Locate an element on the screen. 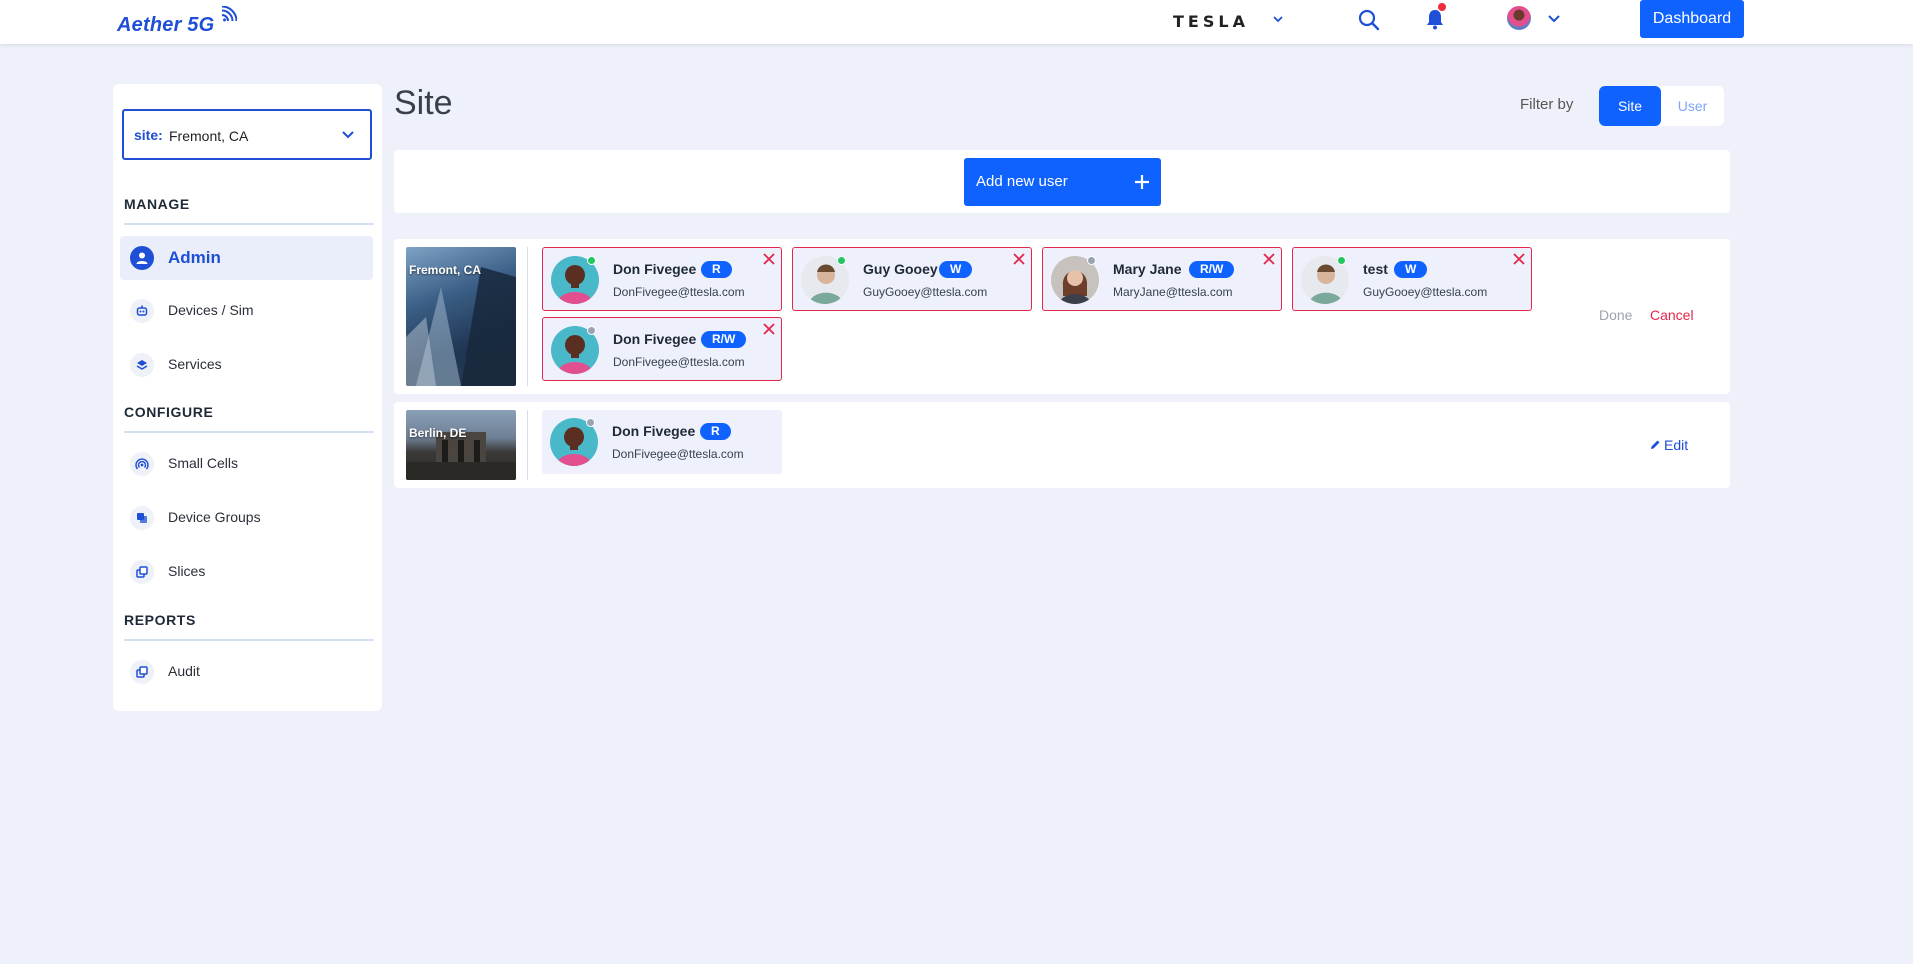  site-name: Berlin, DE is located at coordinates (438, 433).